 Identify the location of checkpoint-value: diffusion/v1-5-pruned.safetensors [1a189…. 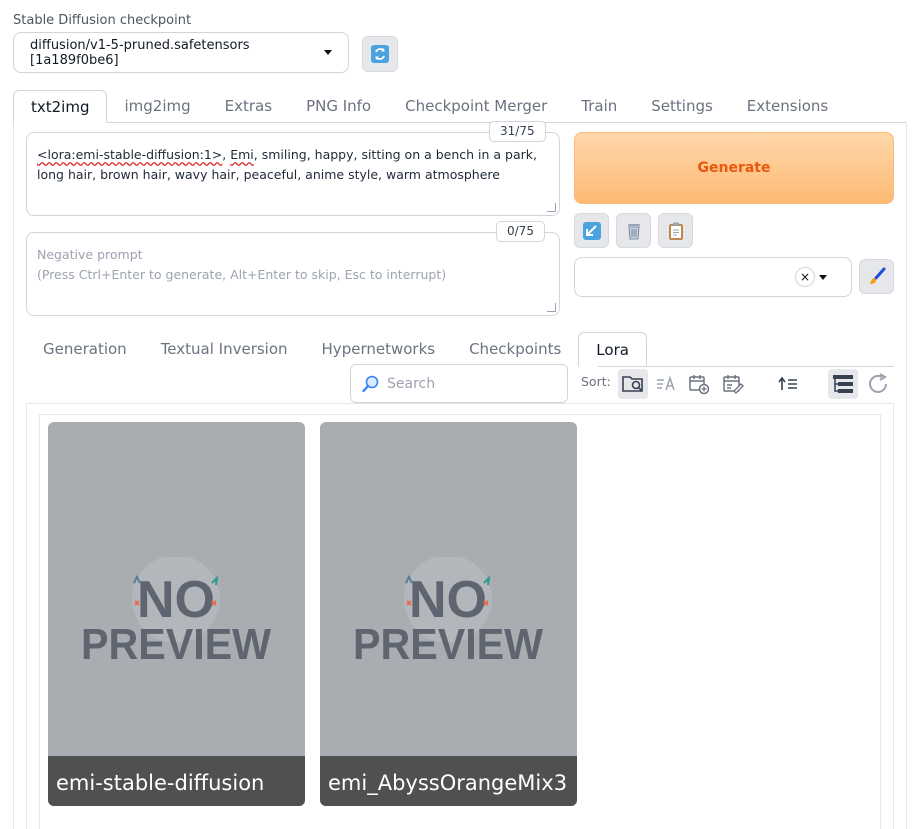
(140, 52).